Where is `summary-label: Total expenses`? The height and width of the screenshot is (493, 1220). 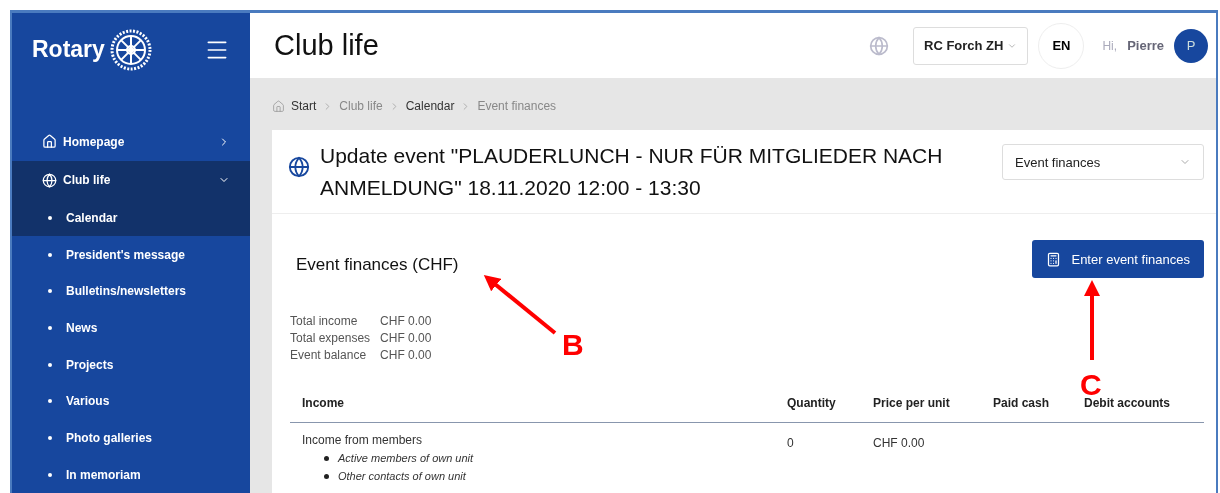
summary-label: Total expenses is located at coordinates (330, 338).